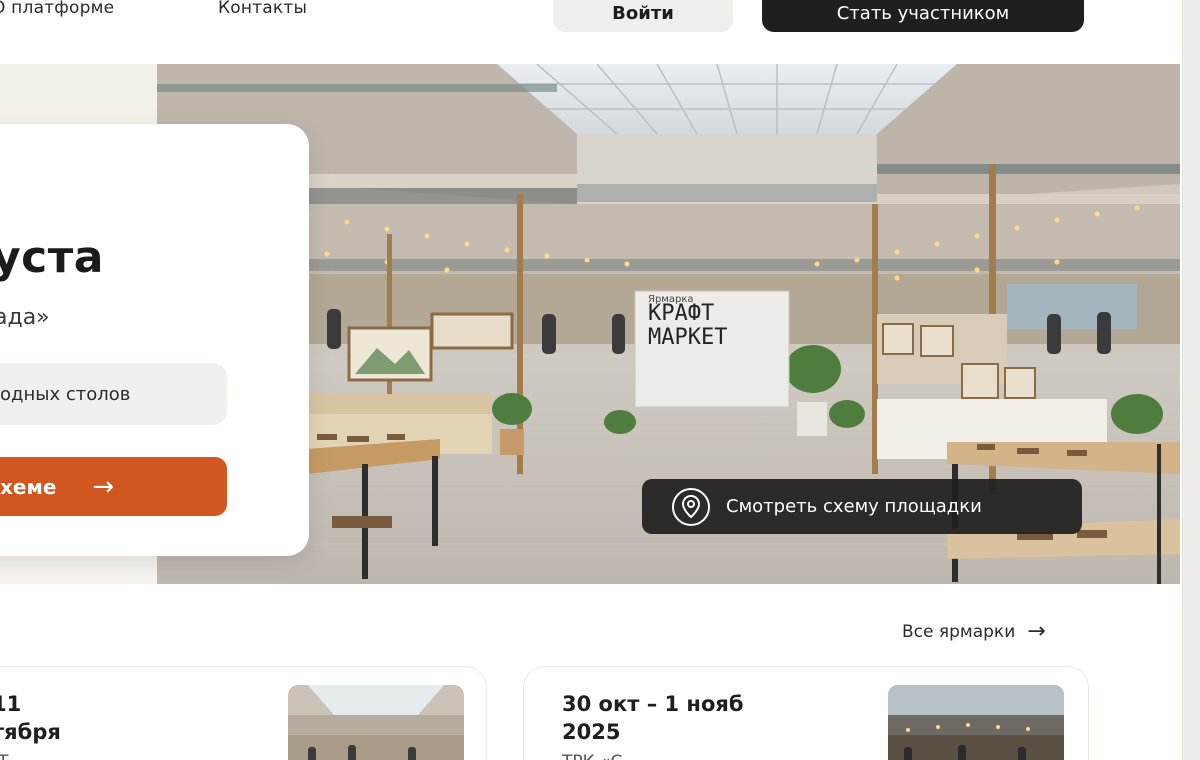  I want to click on nav-link-platform: О платформе, so click(57, 9).